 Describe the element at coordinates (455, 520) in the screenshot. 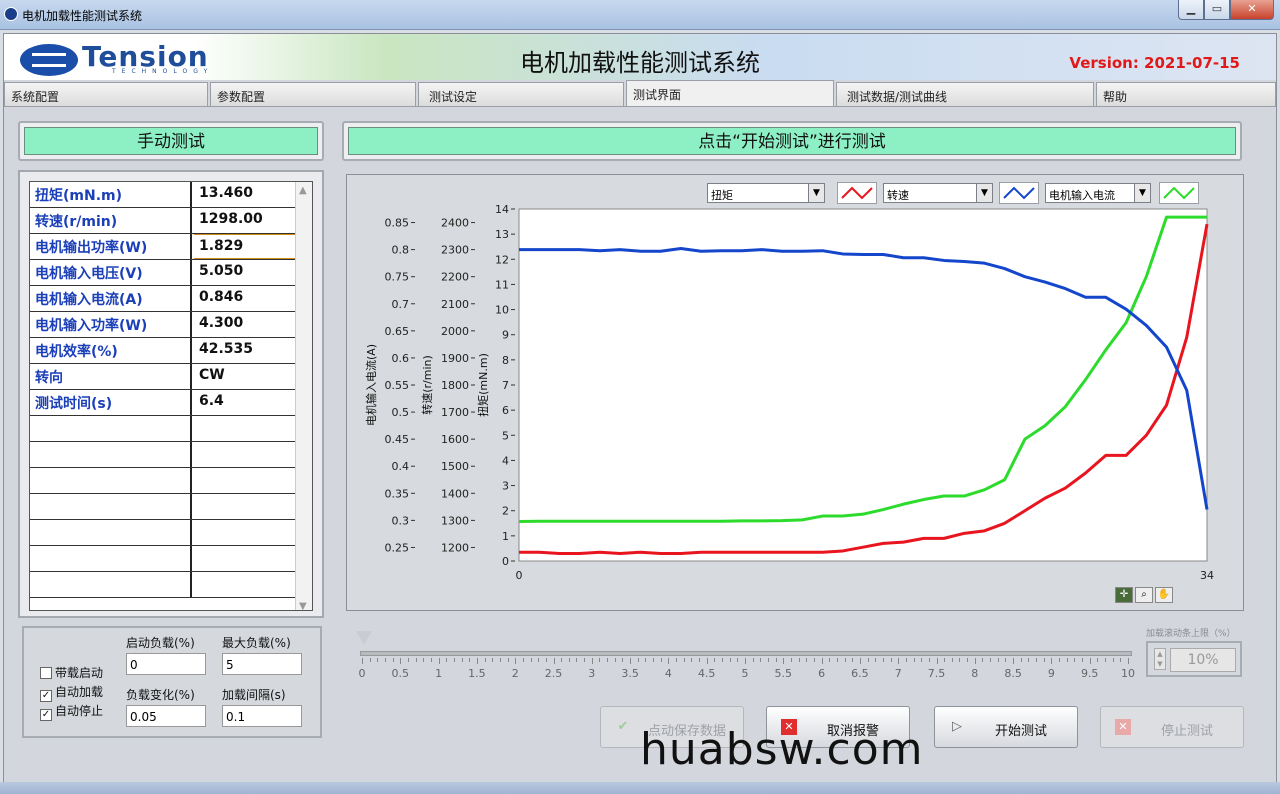

I see `y-tick-label: 1300` at that location.